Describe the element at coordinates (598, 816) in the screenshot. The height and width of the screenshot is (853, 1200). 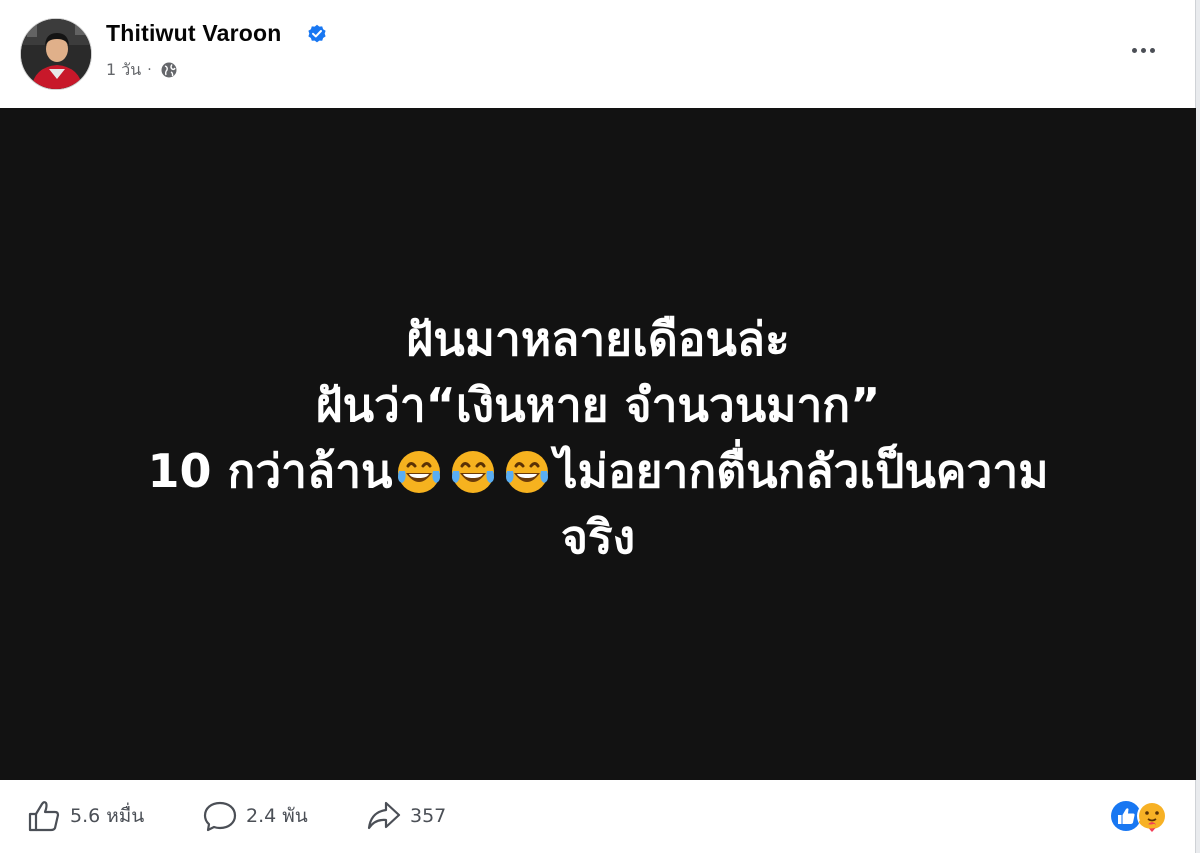
I see `post-actions-bar: 5.6 หมื่น 2.4 พัน 357` at that location.